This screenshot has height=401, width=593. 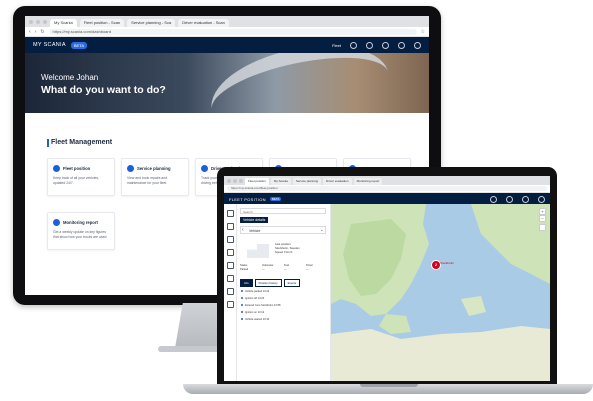 What do you see at coordinates (102, 23) in the screenshot?
I see `browser-tab: Fleet position - Scan` at bounding box center [102, 23].